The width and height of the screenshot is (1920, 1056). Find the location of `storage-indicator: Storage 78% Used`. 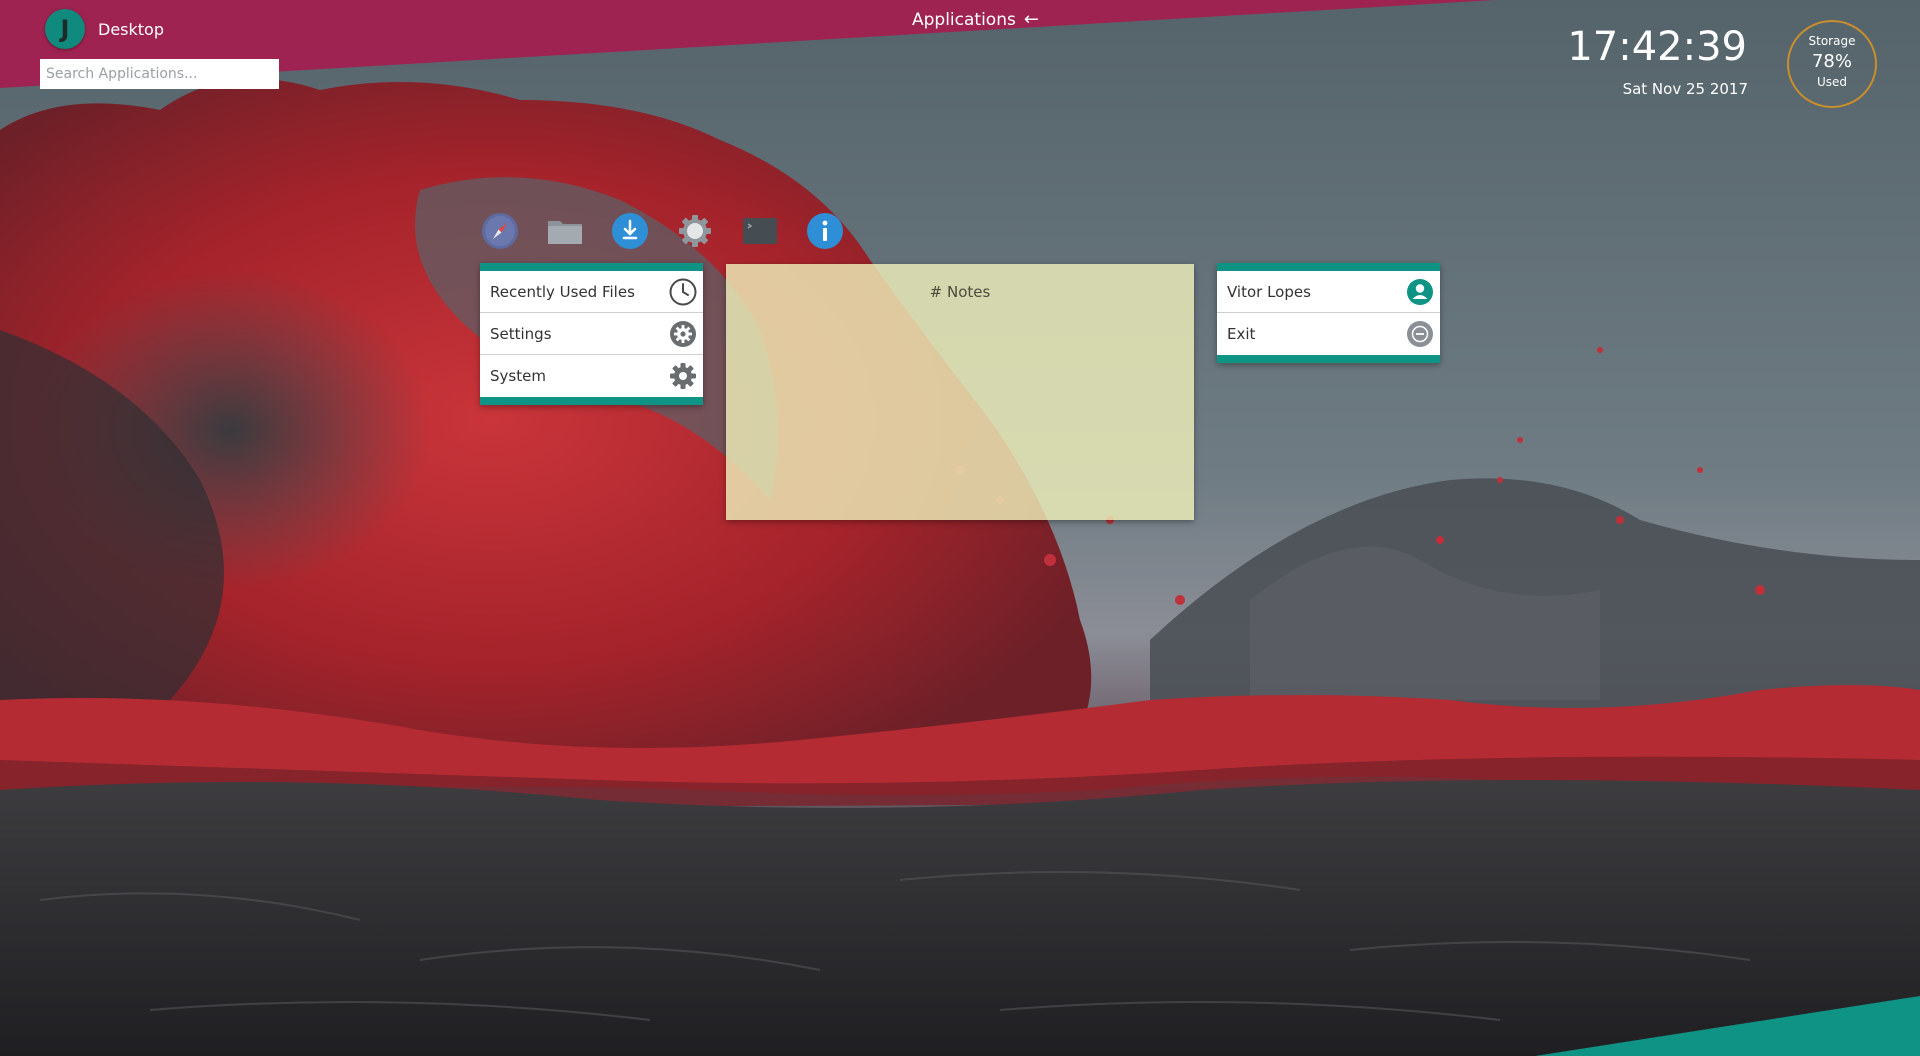

storage-indicator: Storage 78% Used is located at coordinates (1832, 64).